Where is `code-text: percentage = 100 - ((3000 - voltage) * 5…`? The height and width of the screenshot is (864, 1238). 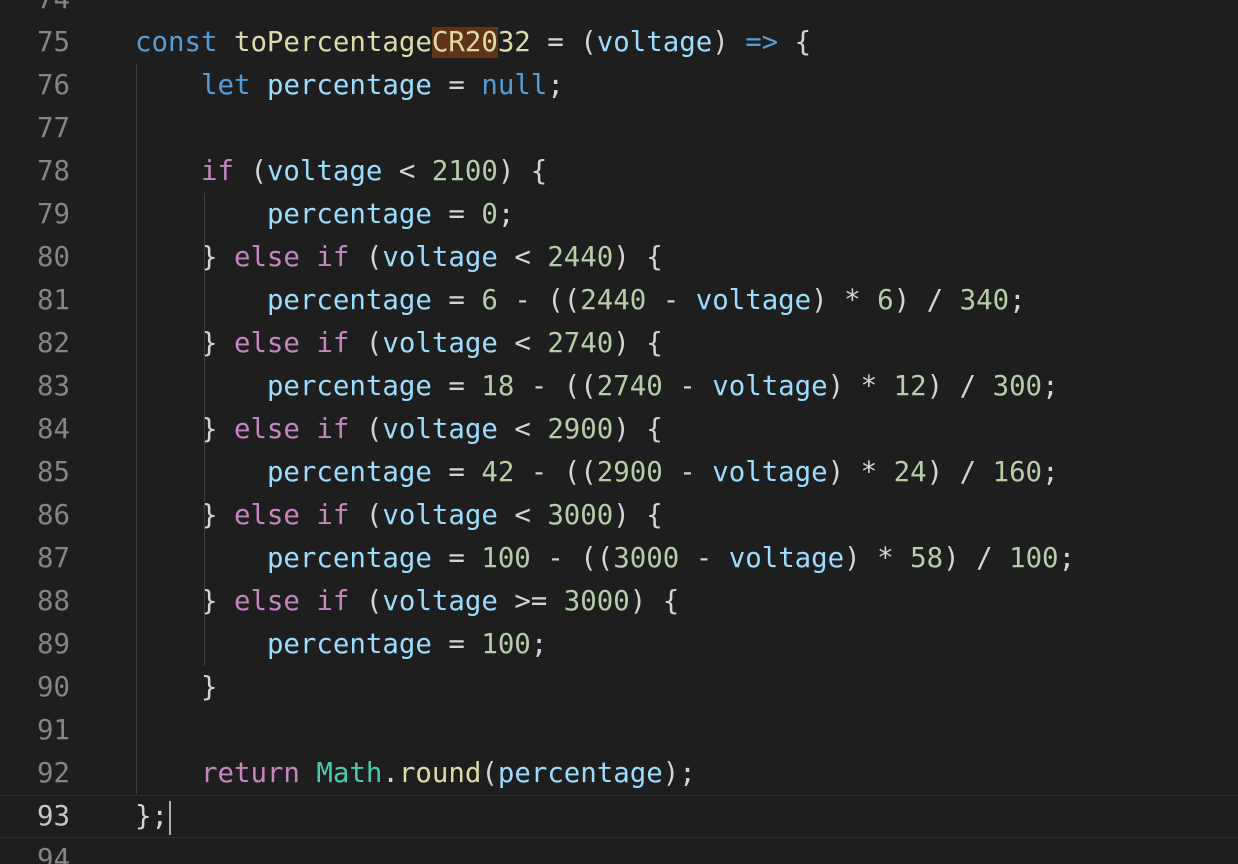 code-text: percentage = 100 - ((3000 - voltage) * 5… is located at coordinates (605, 558).